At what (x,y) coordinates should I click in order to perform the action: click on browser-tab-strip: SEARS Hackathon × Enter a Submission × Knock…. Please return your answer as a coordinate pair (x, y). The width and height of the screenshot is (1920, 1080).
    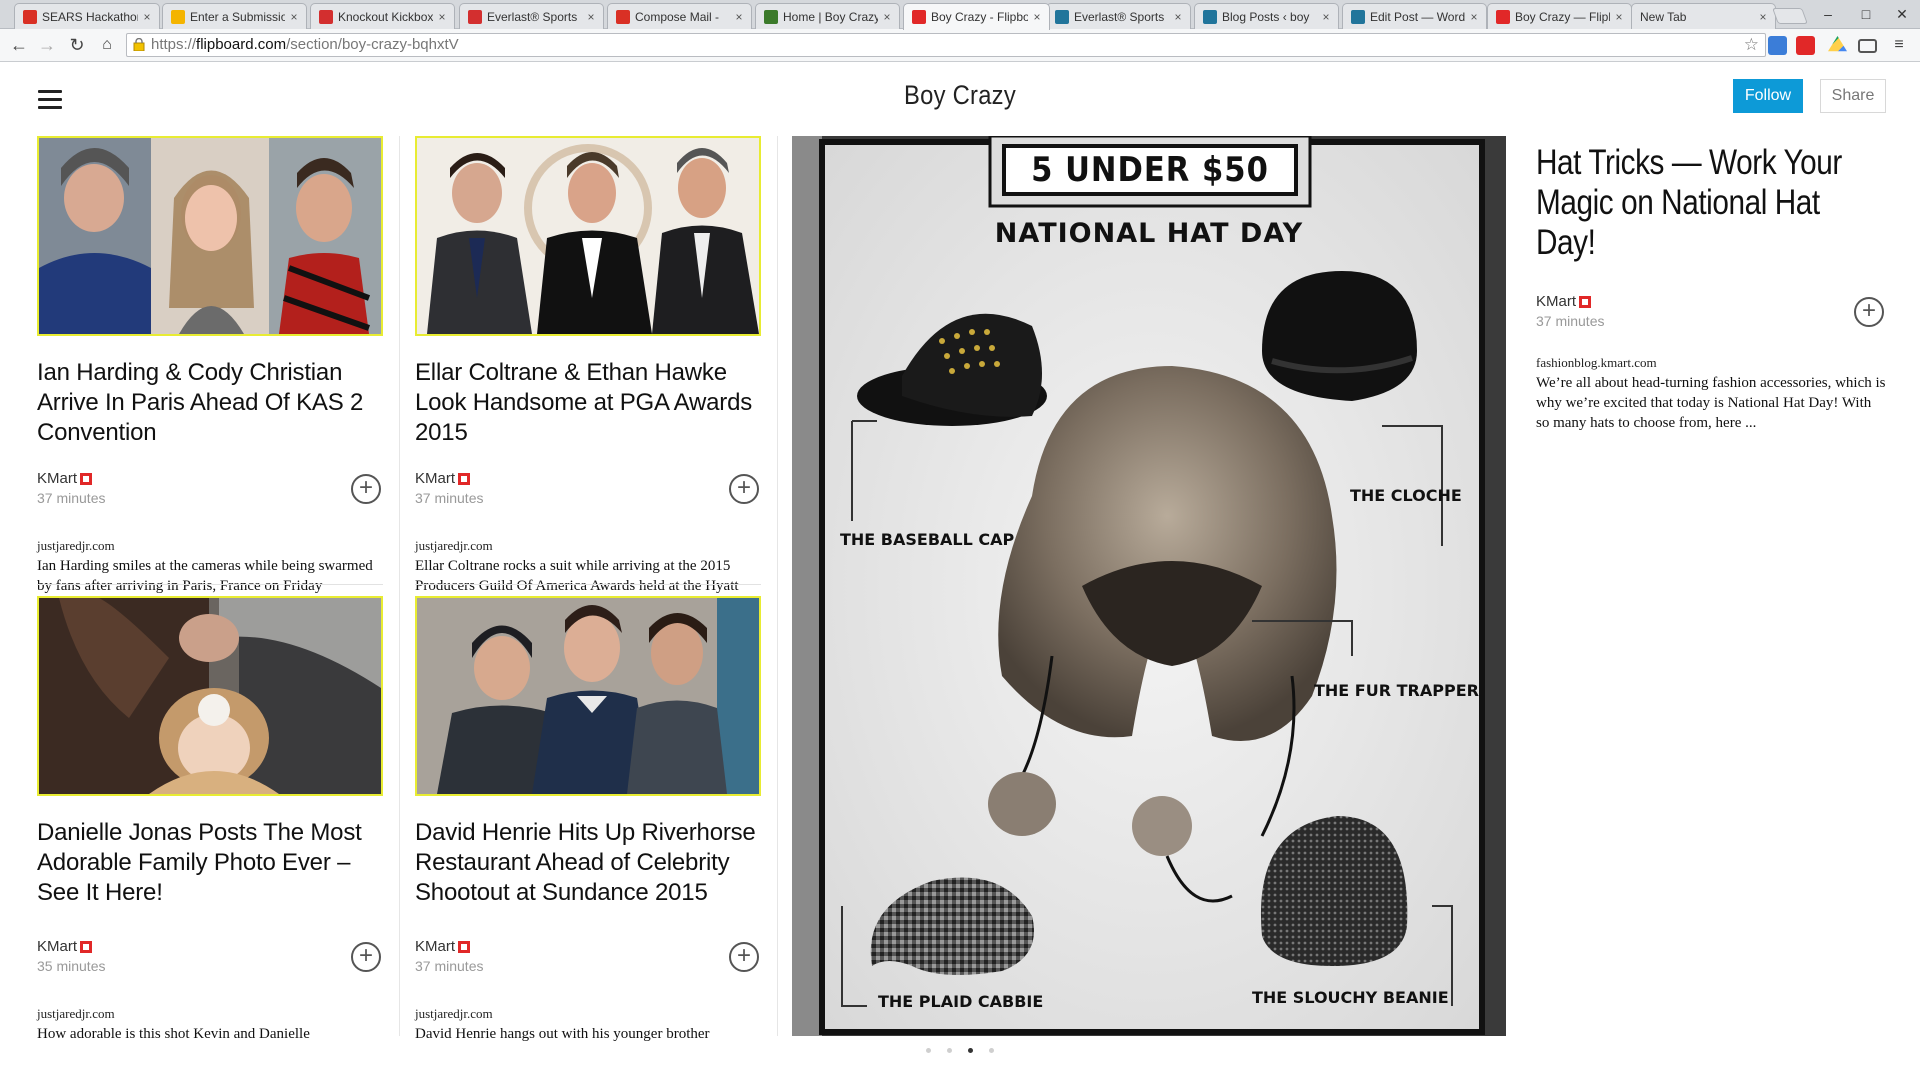
    Looking at the image, I should click on (960, 15).